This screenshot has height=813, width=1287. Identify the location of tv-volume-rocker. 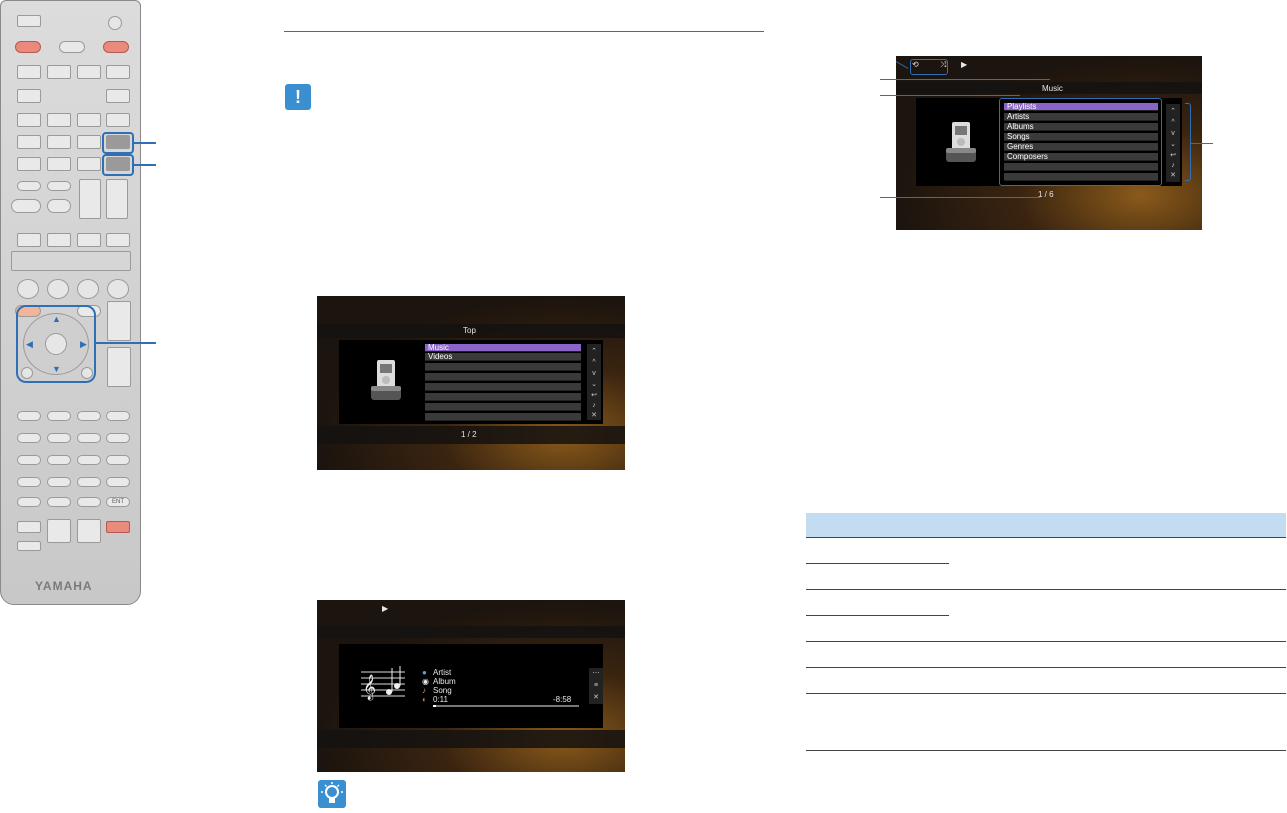
(59, 531).